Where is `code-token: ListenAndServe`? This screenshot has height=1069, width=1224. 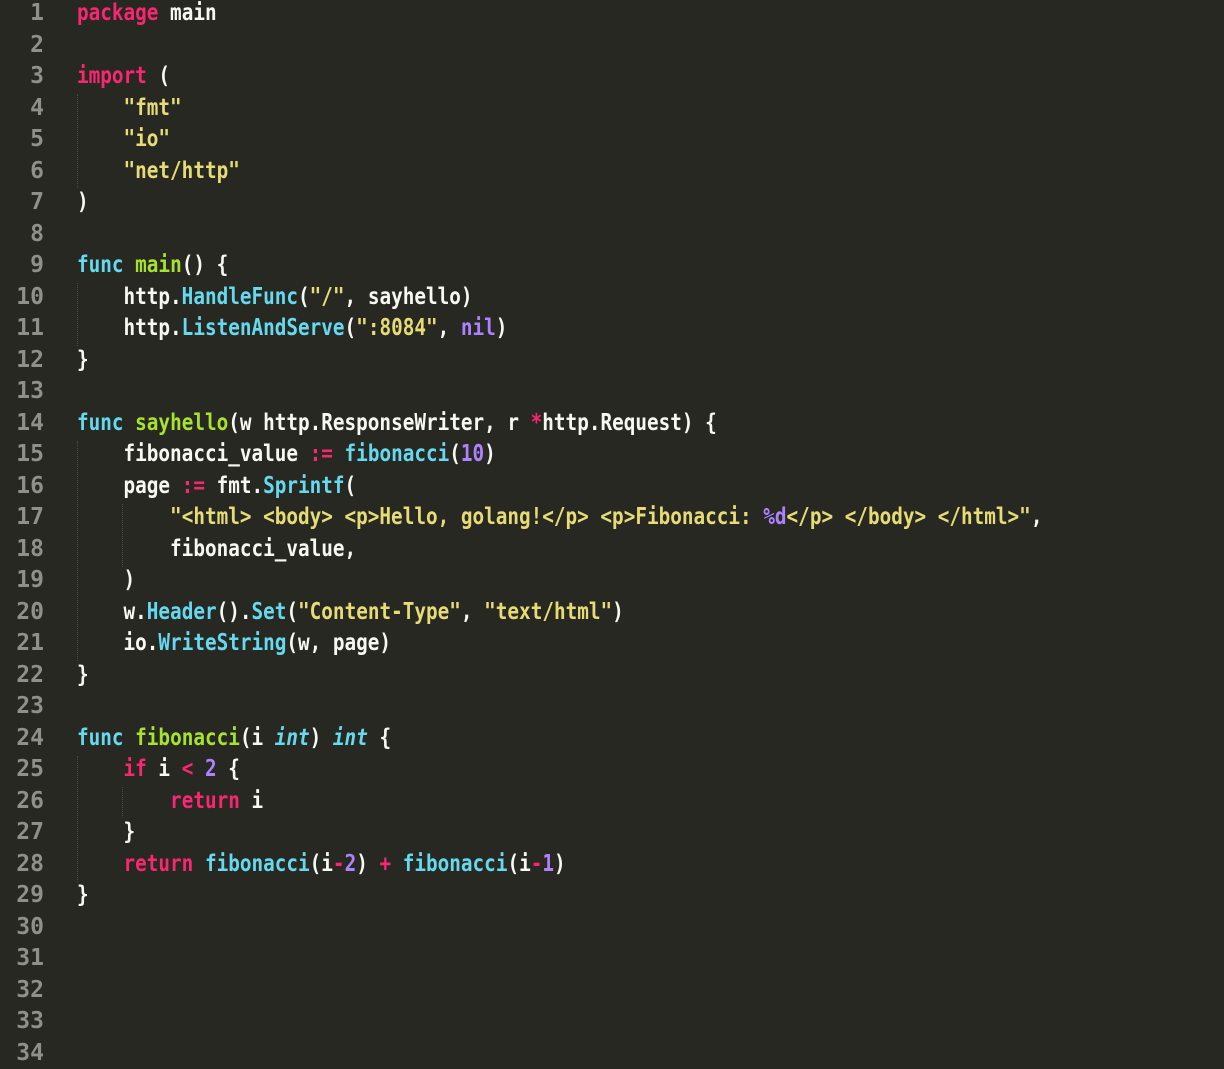
code-token: ListenAndServe is located at coordinates (263, 328).